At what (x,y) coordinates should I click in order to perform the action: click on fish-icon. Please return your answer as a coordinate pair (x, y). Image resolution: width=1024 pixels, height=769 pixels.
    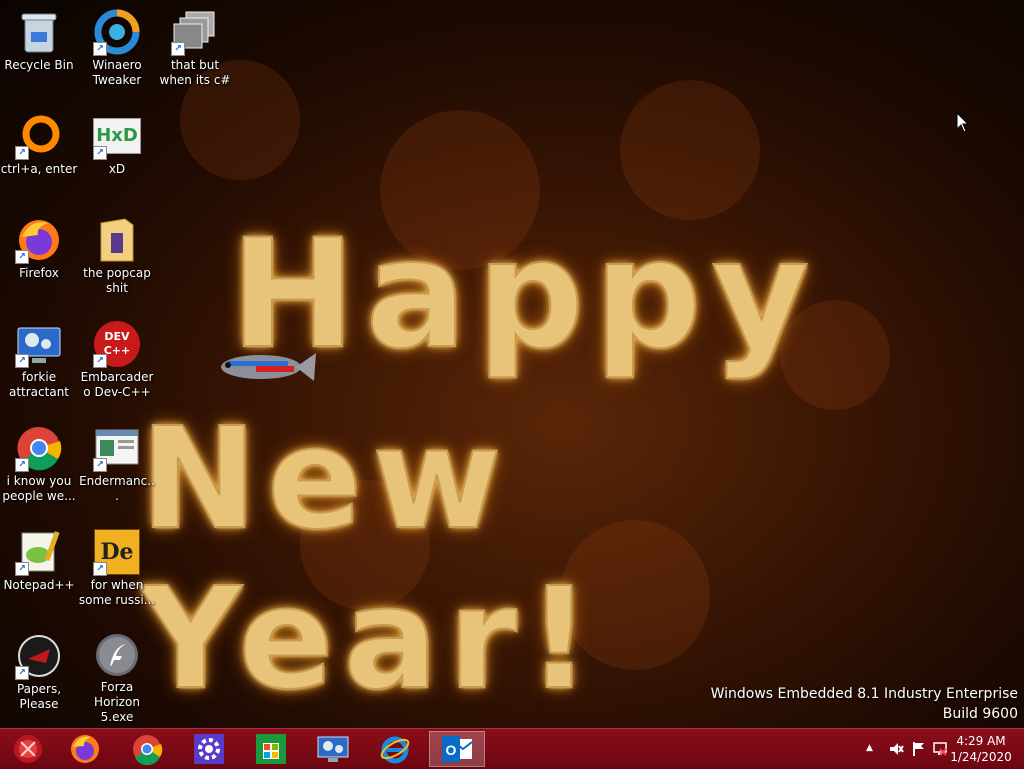
    Looking at the image, I should click on (268, 367).